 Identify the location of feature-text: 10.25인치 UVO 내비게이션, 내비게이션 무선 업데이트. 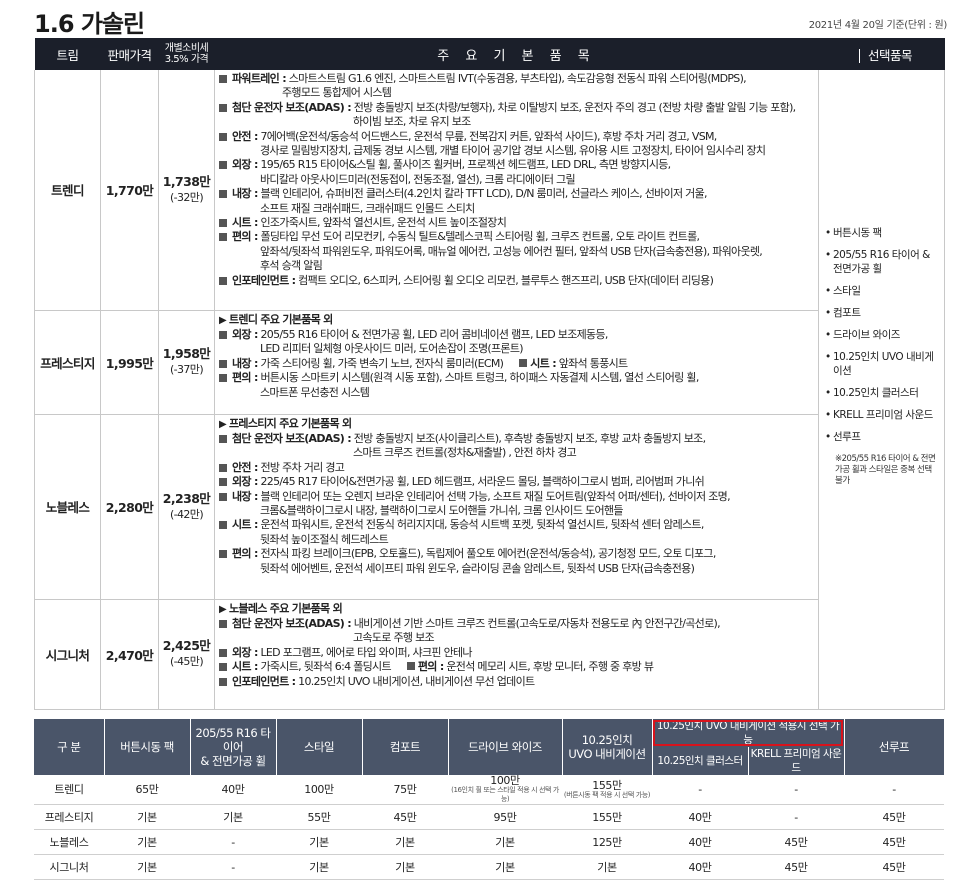
(415, 681).